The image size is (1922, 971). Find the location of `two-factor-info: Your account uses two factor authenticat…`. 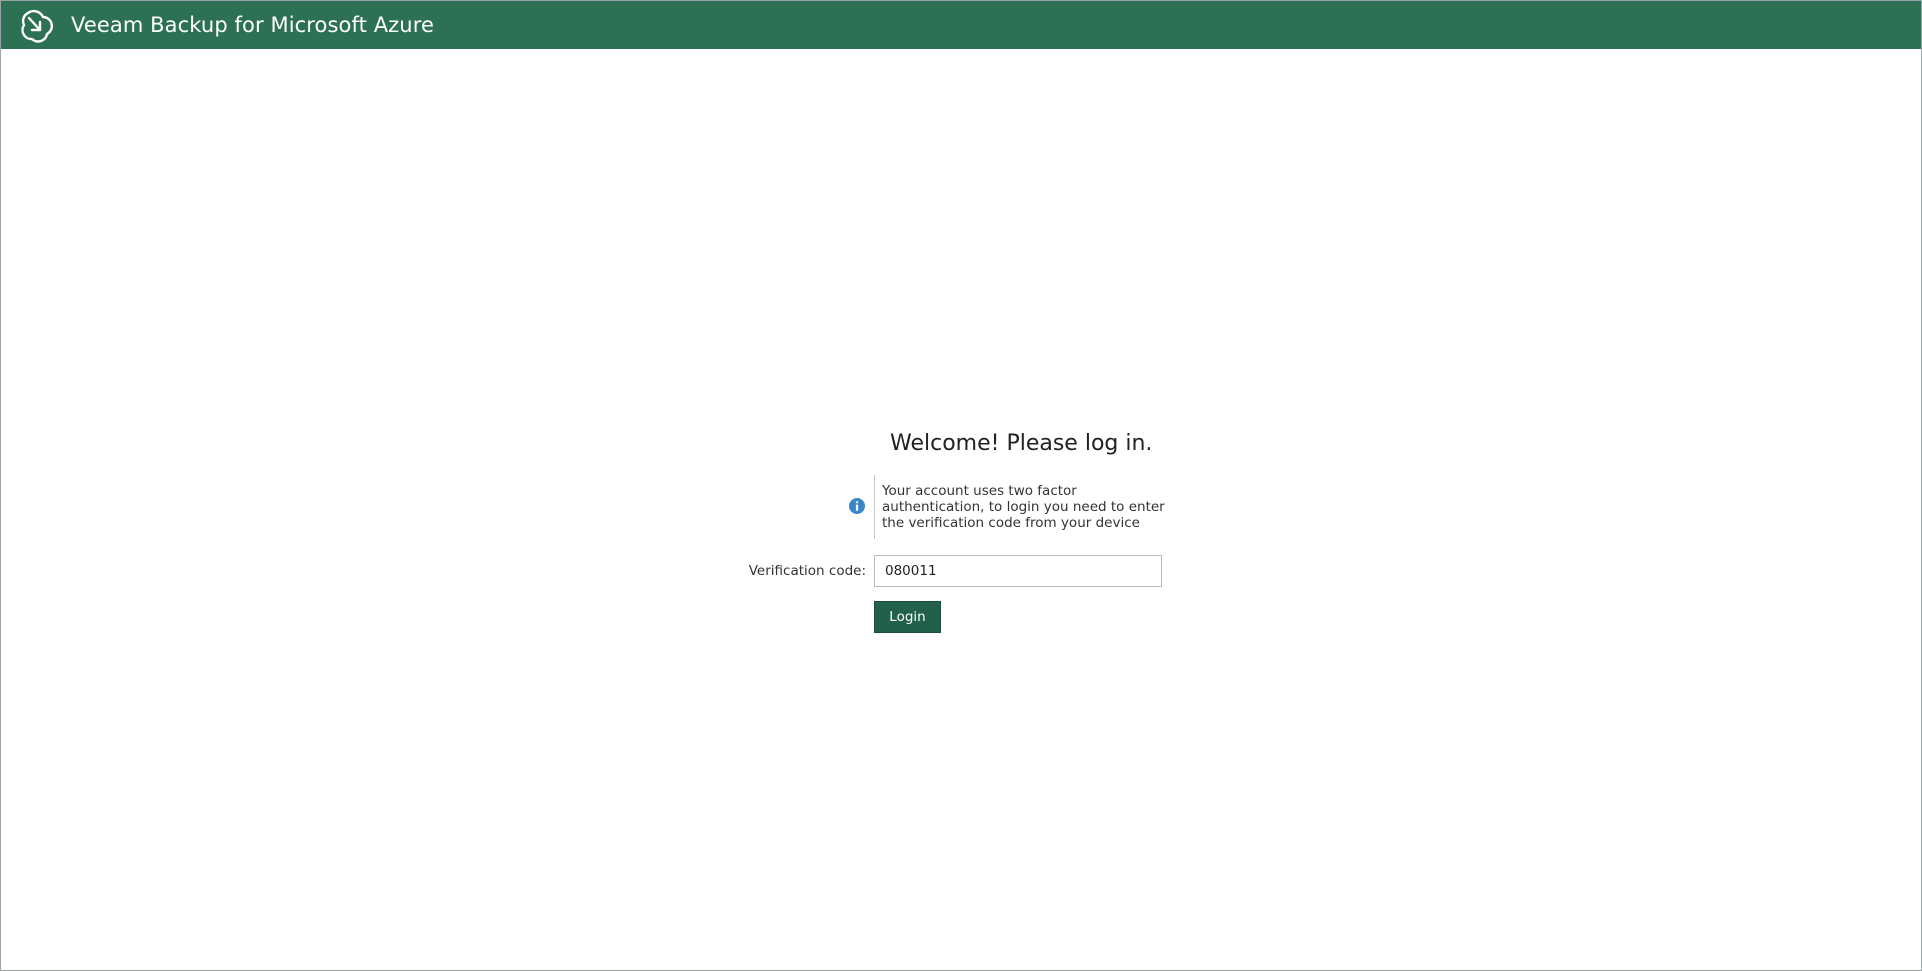

two-factor-info: Your account uses two factor authenticat… is located at coordinates (961, 507).